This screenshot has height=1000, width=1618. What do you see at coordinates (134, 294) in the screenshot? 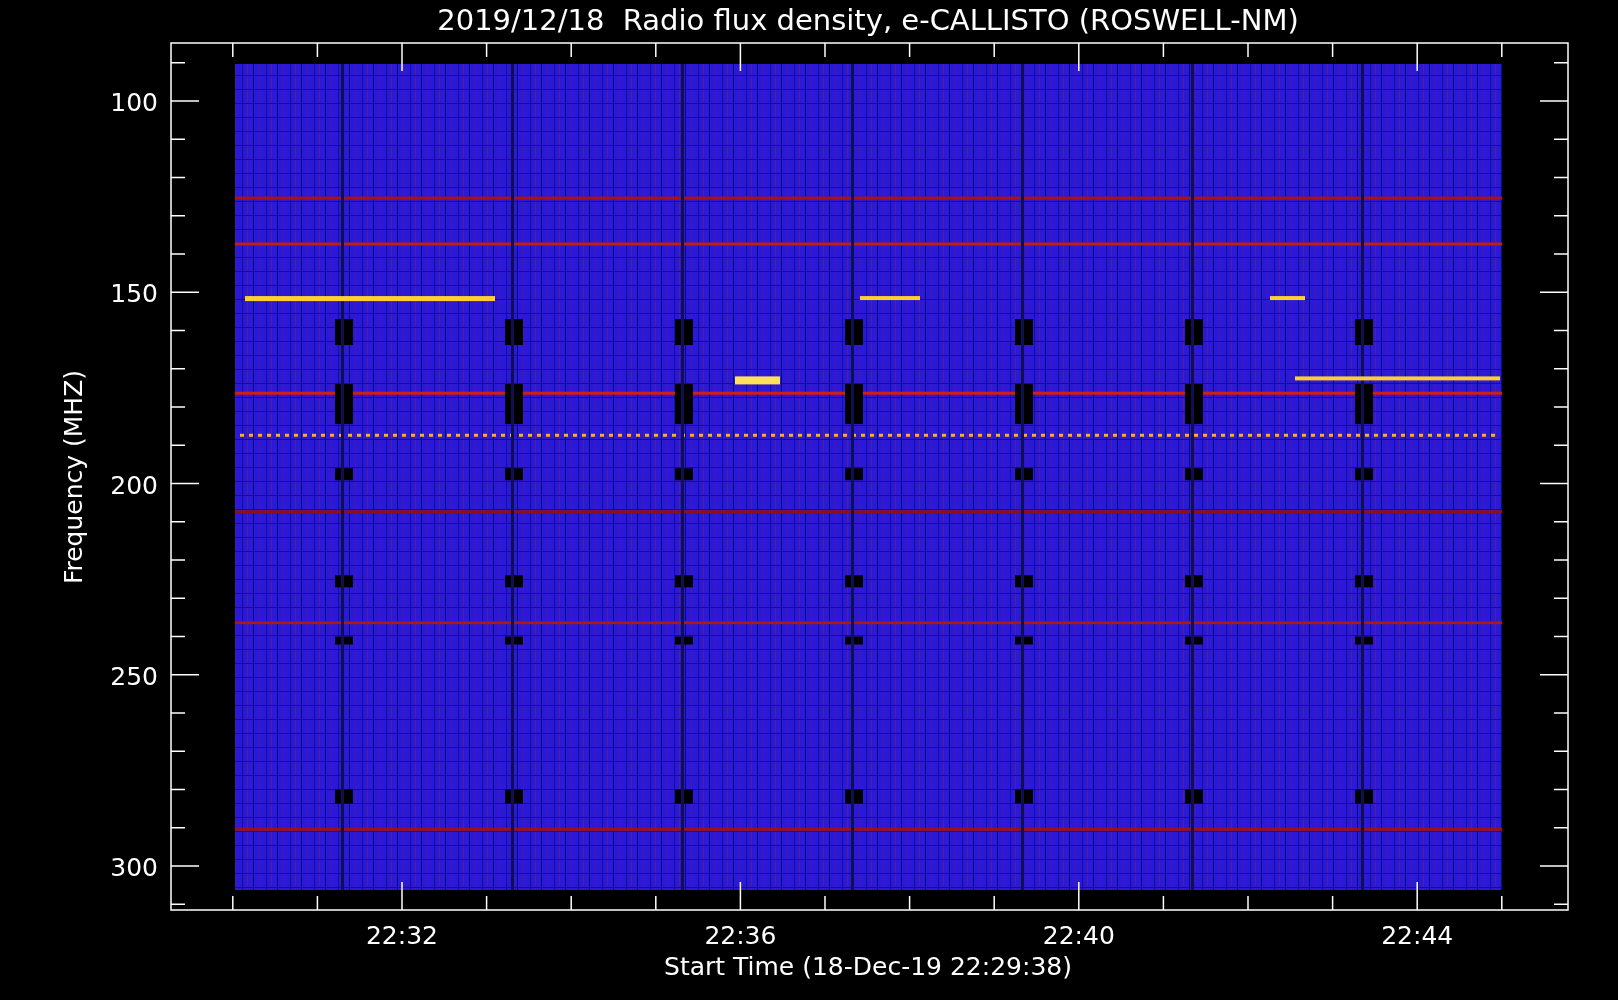
I see `axis-tick-label: 150` at bounding box center [134, 294].